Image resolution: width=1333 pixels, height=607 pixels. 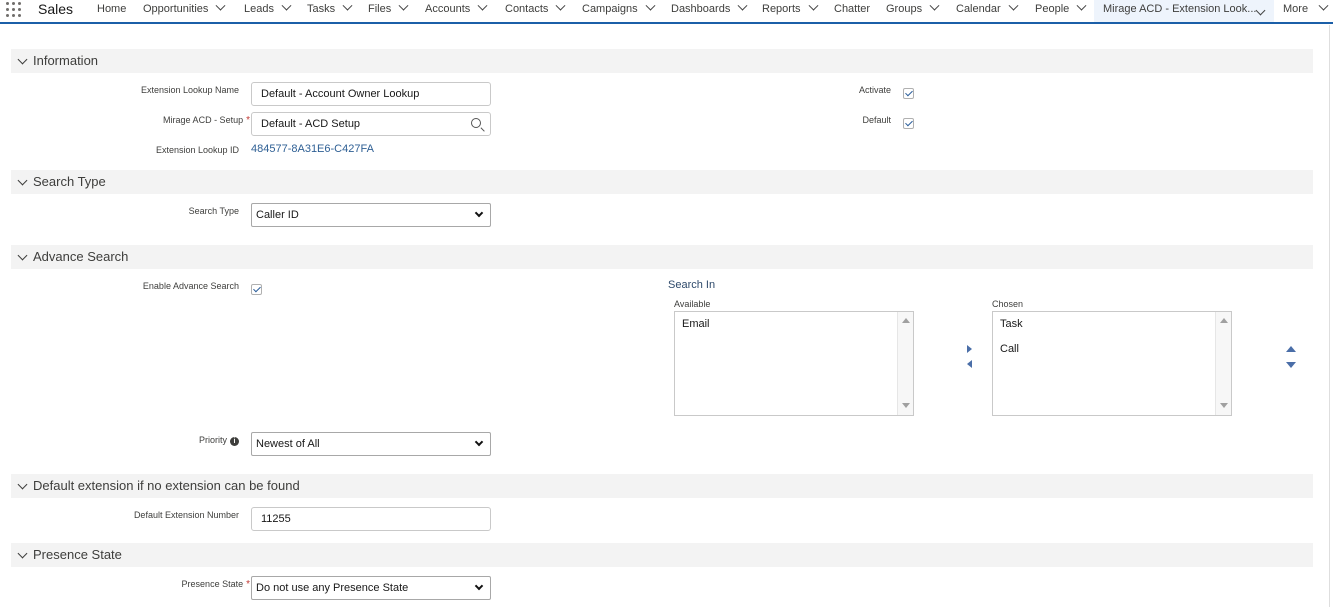 I want to click on extension-lookup-name-input: Default - Account Owner Lookup, so click(x=371, y=94).